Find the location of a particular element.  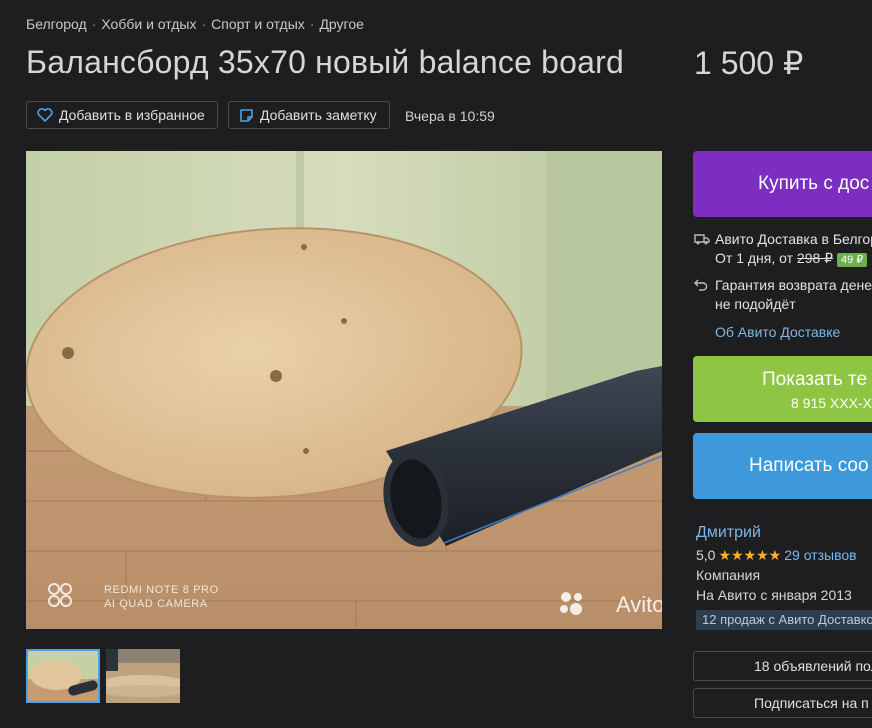

breadcrumb-city: Белгород is located at coordinates (56, 24).